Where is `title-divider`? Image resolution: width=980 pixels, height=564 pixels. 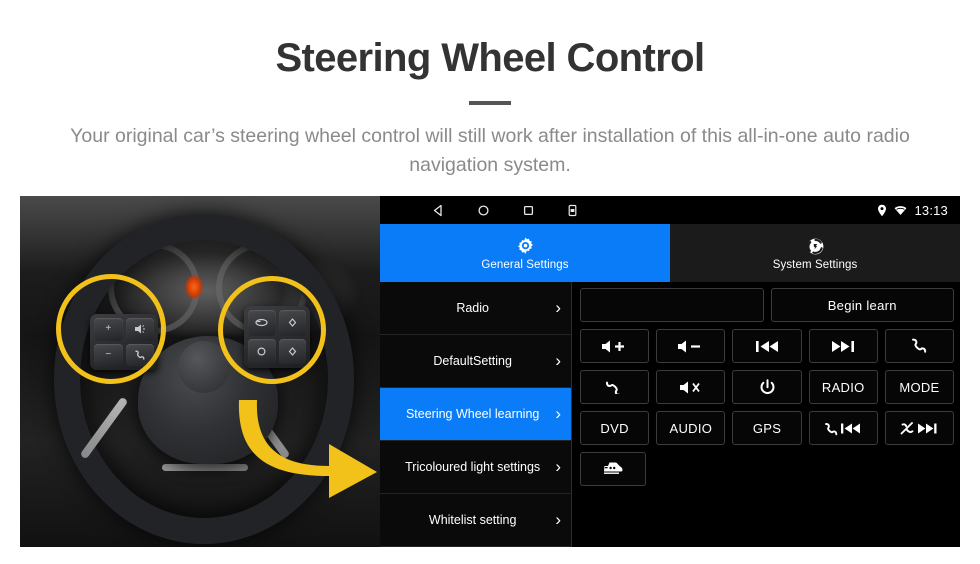 title-divider is located at coordinates (490, 103).